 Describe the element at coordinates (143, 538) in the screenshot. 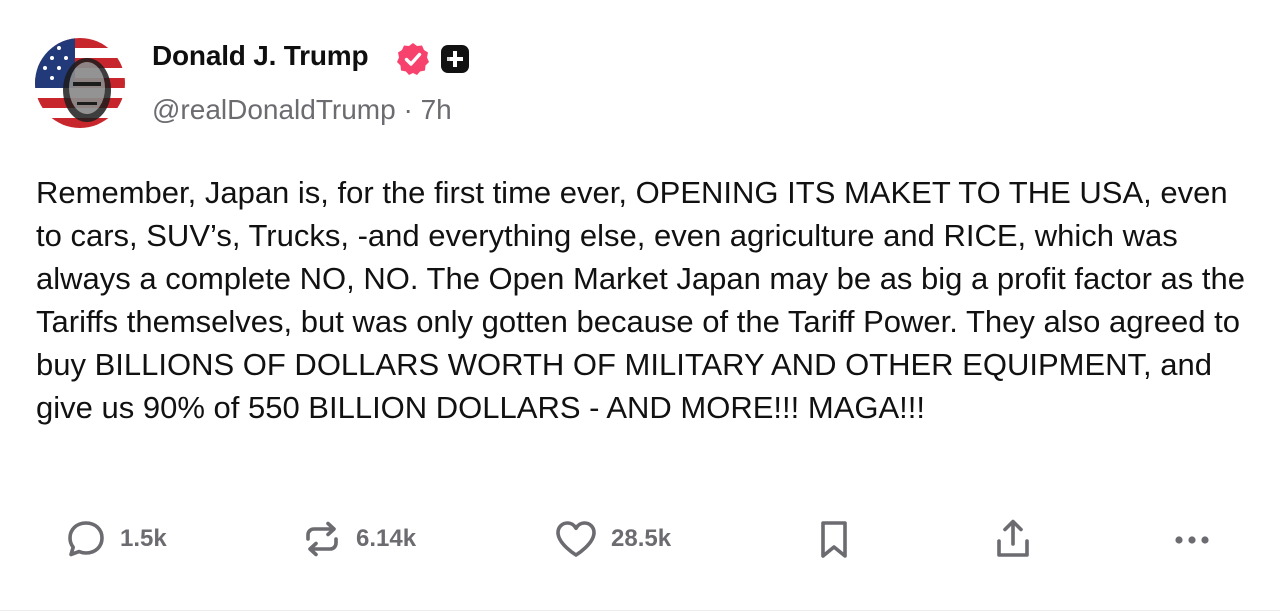

I see `reply-count: 1.5k` at that location.